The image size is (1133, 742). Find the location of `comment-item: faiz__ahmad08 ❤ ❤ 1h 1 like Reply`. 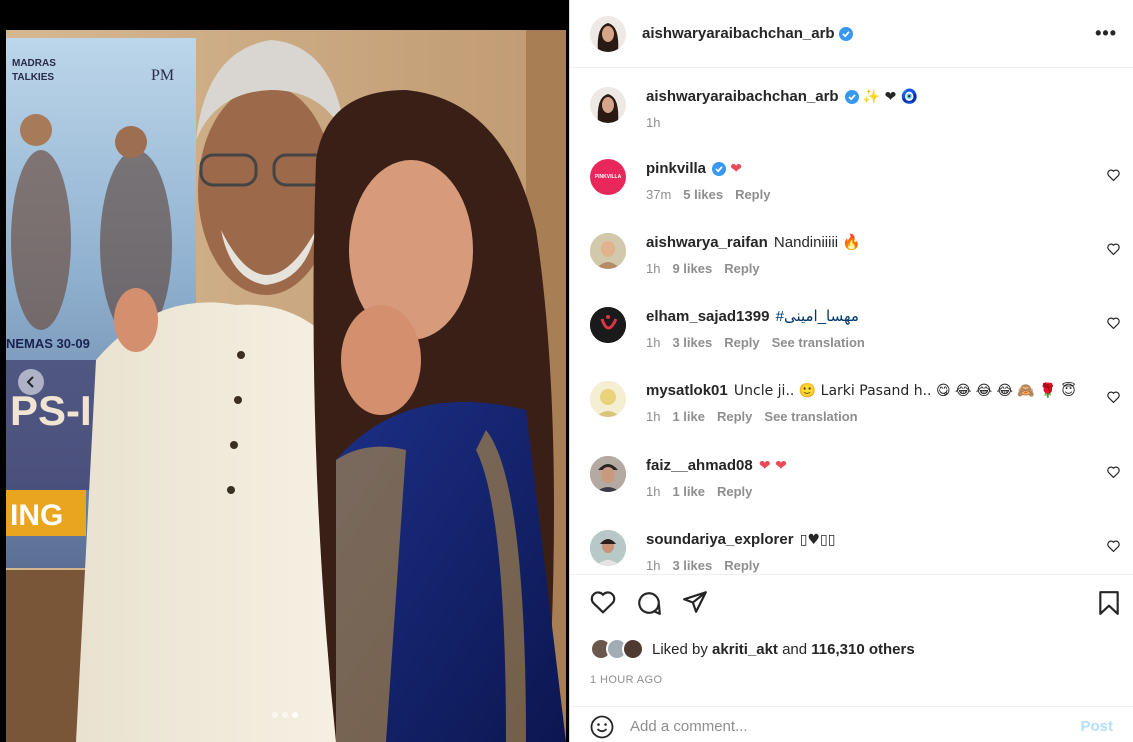

comment-item: faiz__ahmad08 ❤ ❤ 1h 1 like Reply is located at coordinates (855, 477).